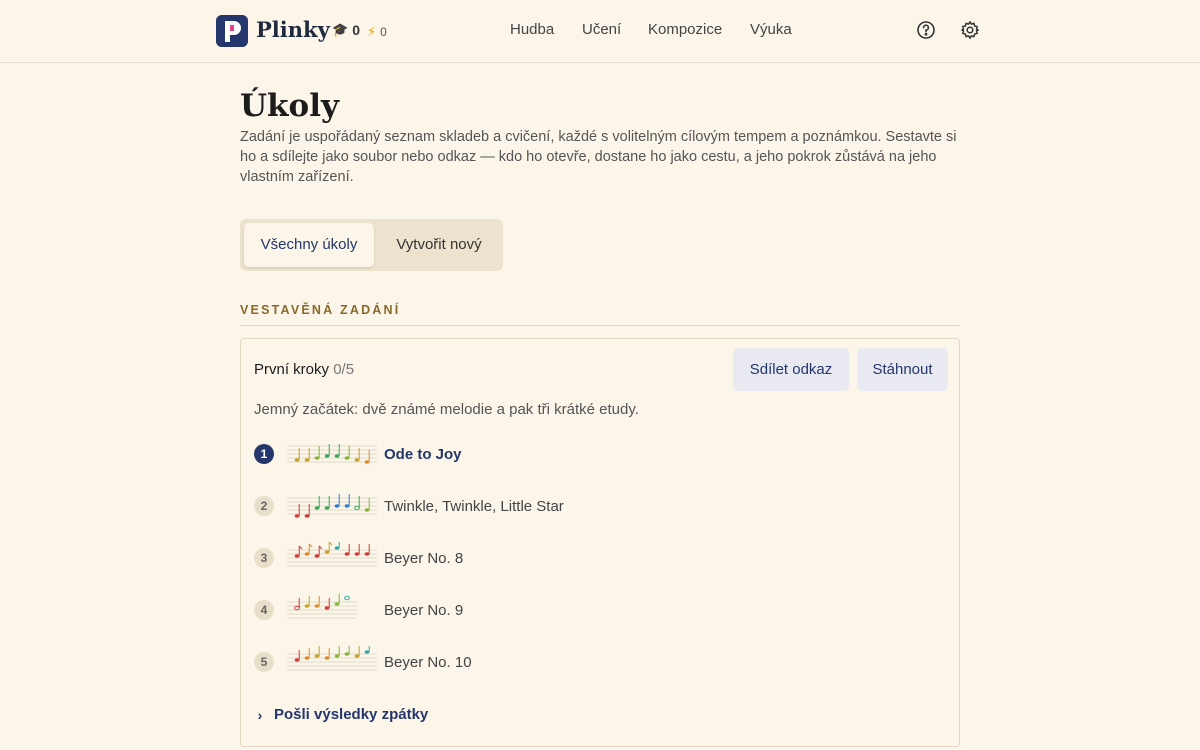  I want to click on item-title: Ode to Joy, so click(423, 454).